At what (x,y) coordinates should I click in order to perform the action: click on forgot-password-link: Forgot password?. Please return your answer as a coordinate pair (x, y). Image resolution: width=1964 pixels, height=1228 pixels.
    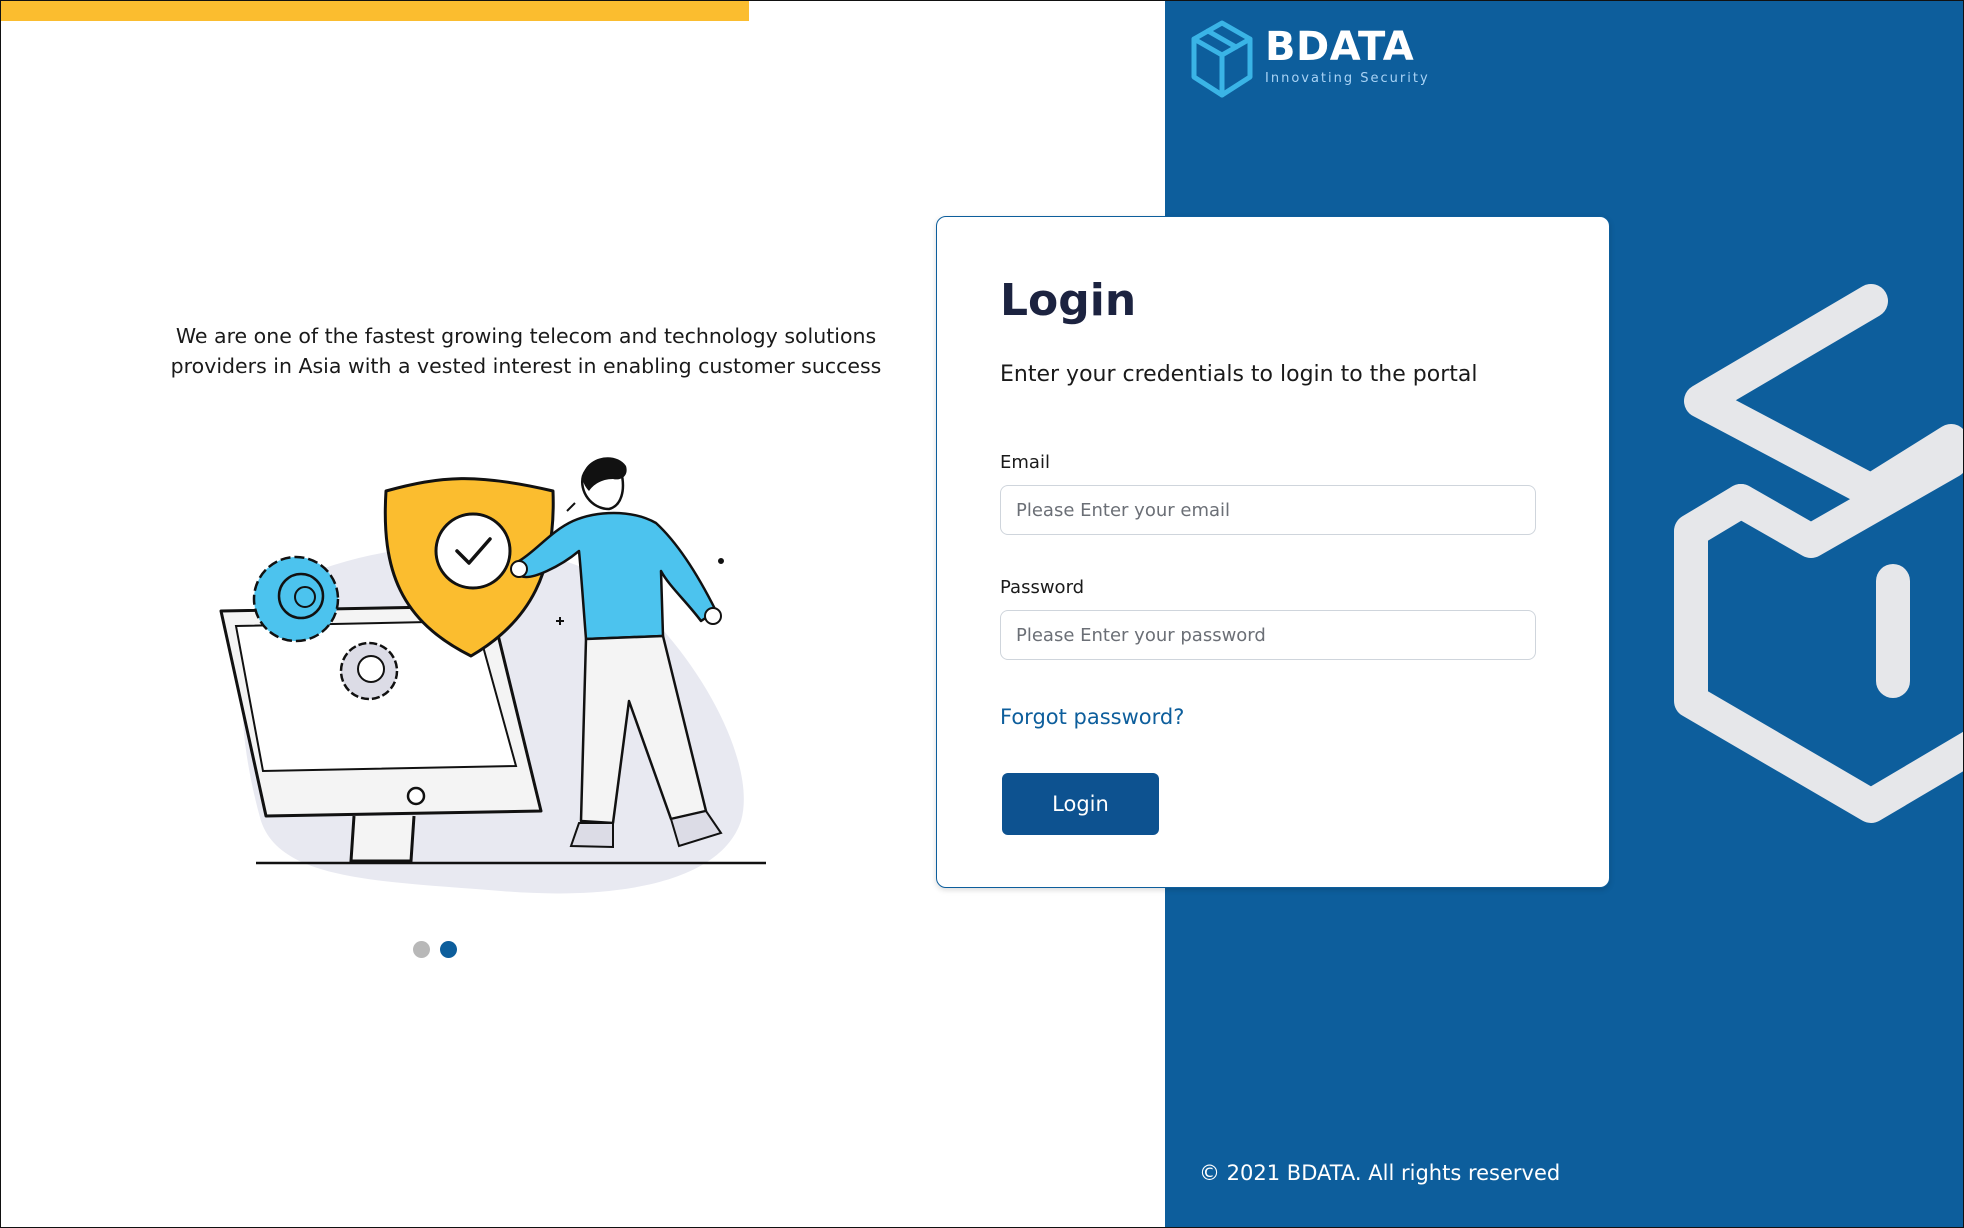
    Looking at the image, I should click on (1092, 717).